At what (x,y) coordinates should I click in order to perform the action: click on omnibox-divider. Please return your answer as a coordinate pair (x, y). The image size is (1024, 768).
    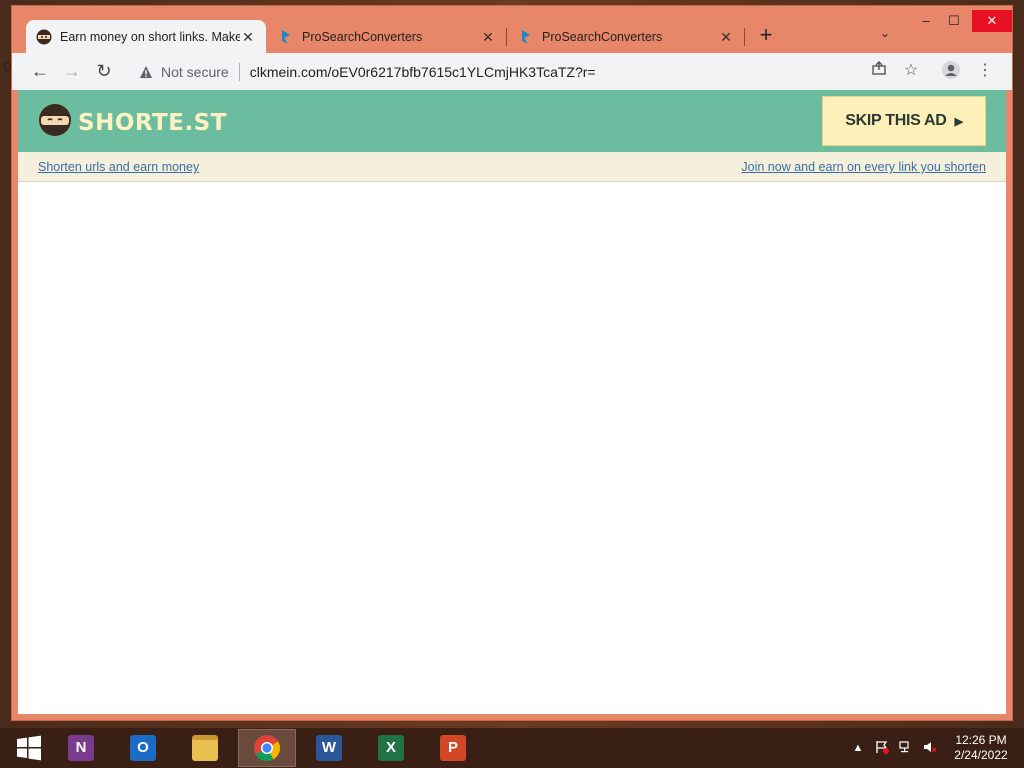
    Looking at the image, I should click on (239, 71).